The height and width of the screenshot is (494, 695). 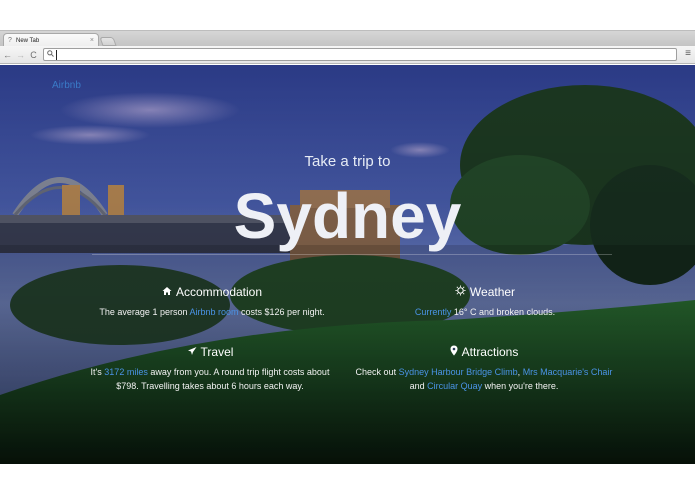 I want to click on tab-close-icon: ×, so click(x=92, y=40).